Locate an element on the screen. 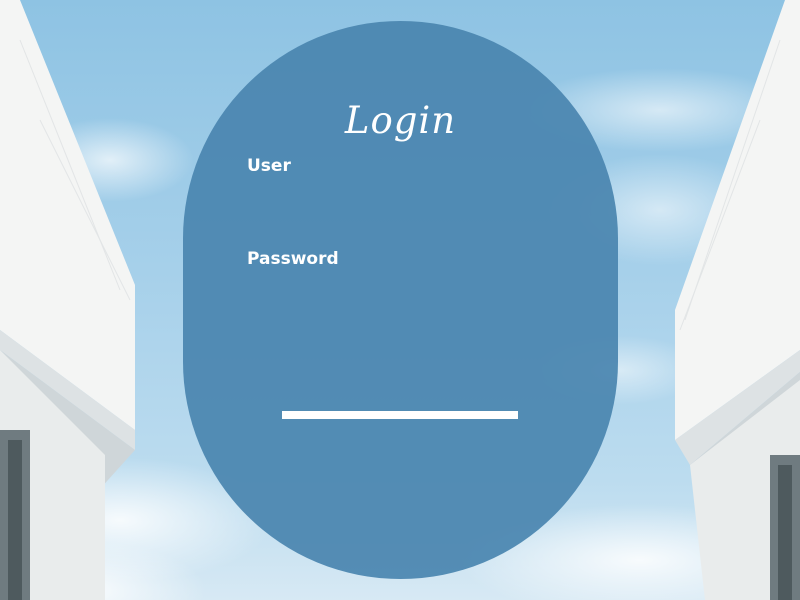 Image resolution: width=800 pixels, height=600 pixels. user-input is located at coordinates (397, 201).